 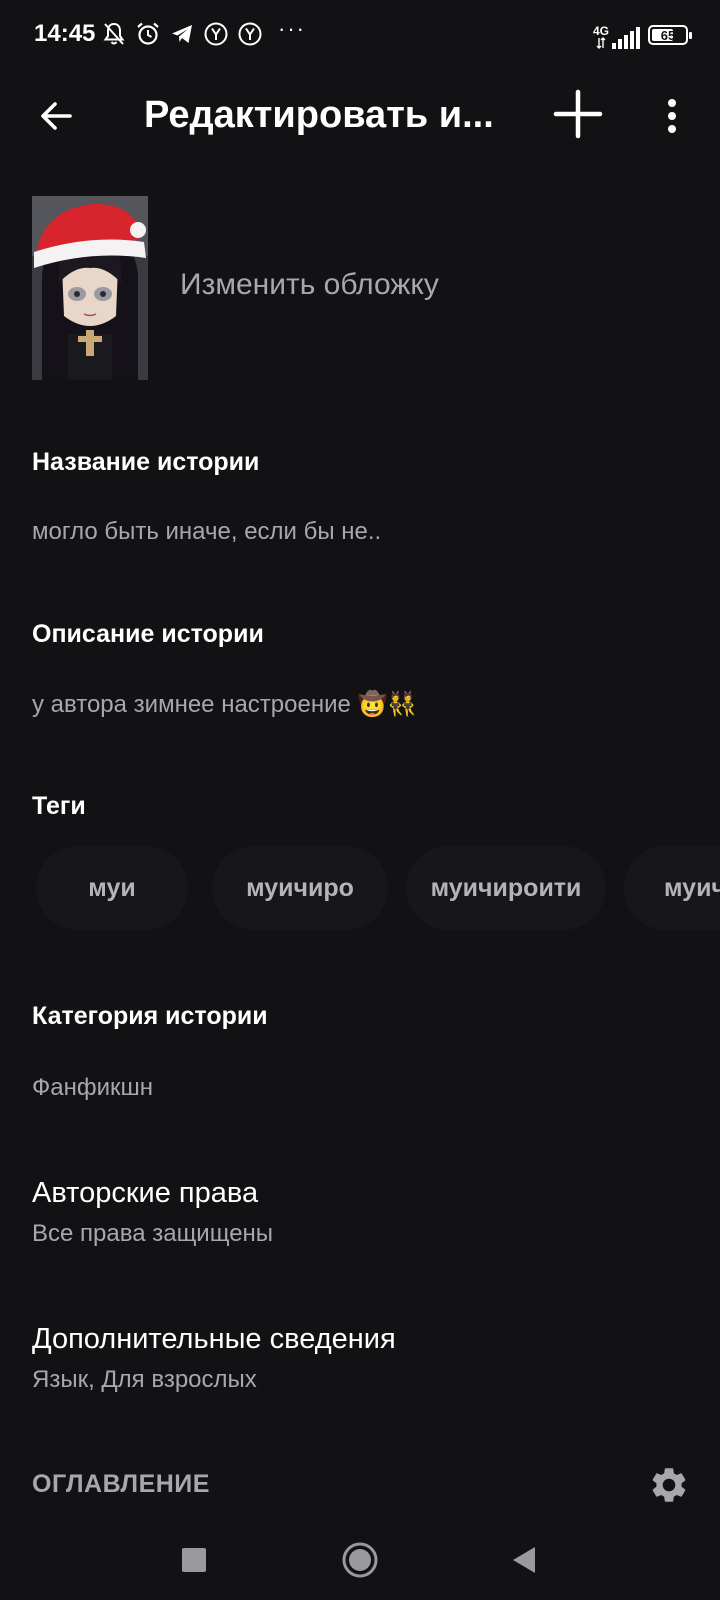 I want to click on category-label: Категория истории, so click(x=150, y=1016).